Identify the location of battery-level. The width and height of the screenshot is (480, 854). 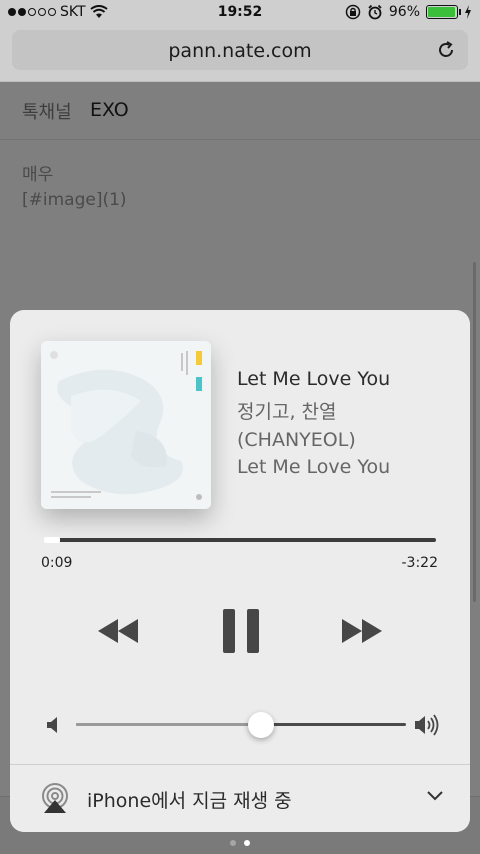
(441, 12).